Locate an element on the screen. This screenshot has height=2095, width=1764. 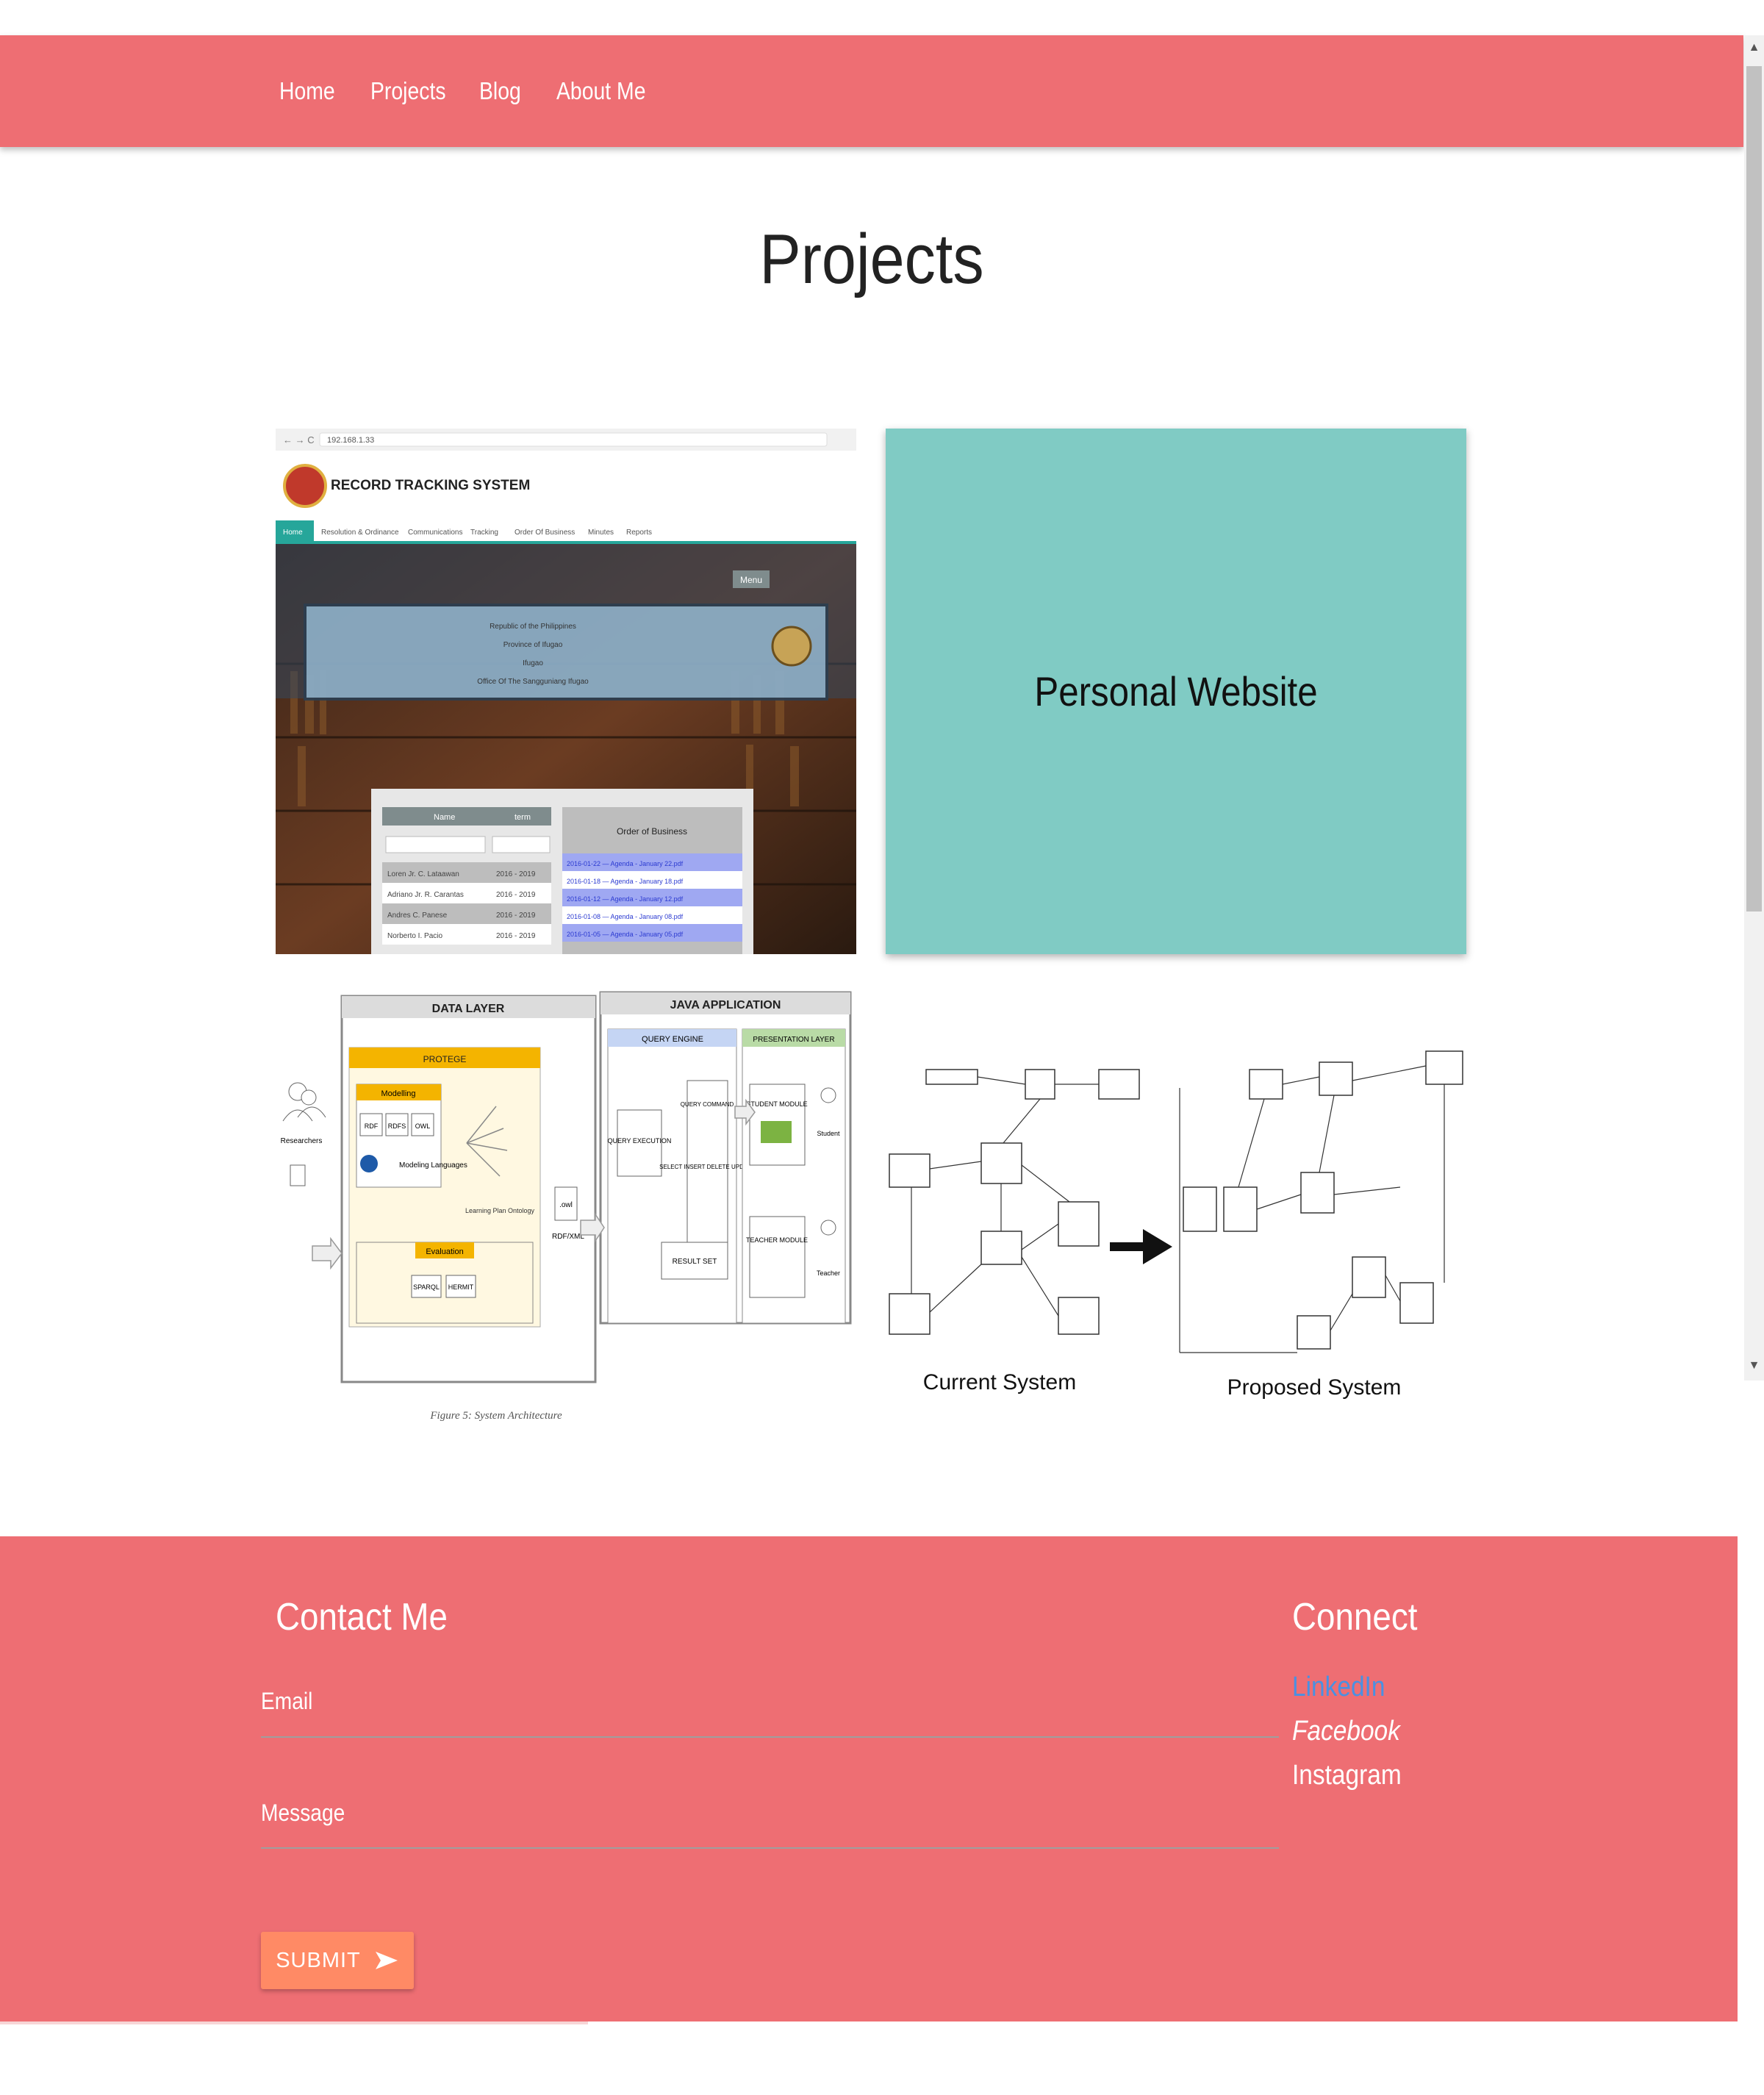
data-layer-title: DATA LAYER is located at coordinates (468, 1009).